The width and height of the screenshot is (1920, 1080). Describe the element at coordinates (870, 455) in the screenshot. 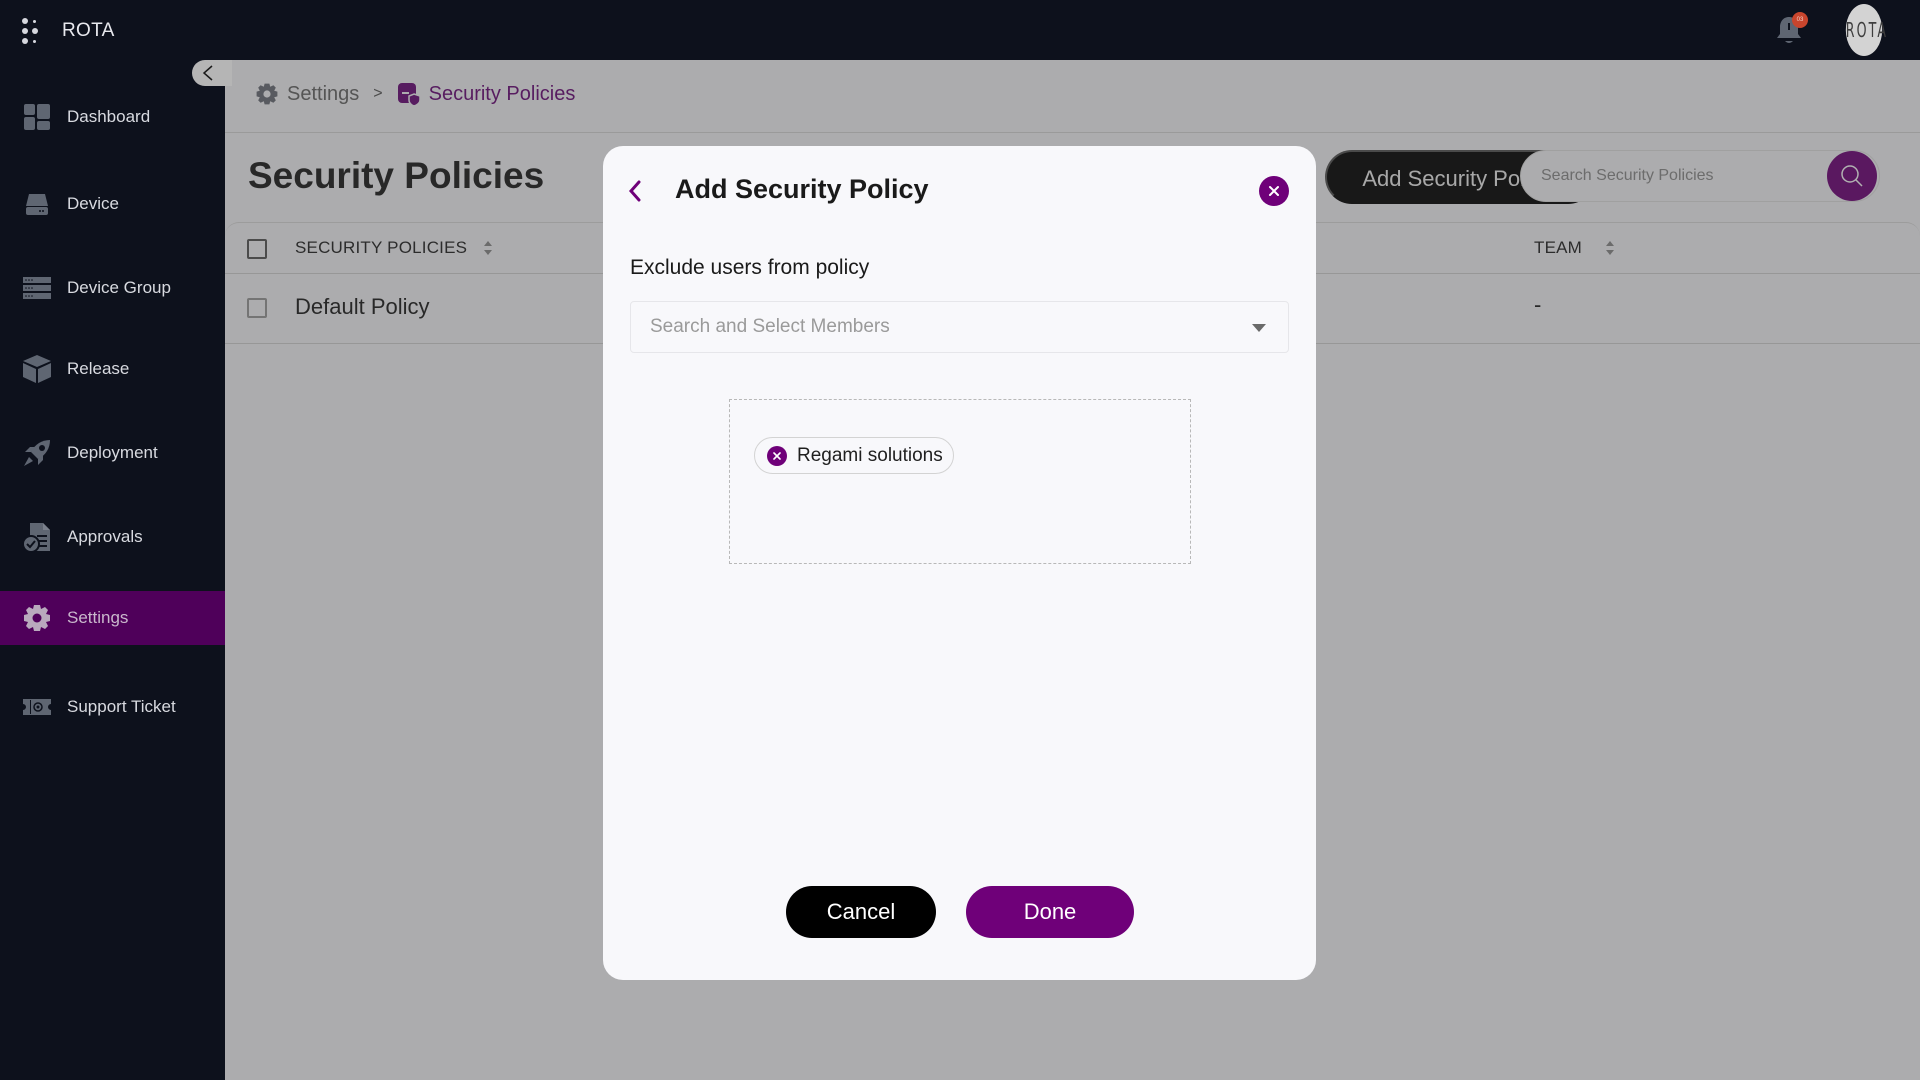

I see `member-chip-label: Regami solutions` at that location.